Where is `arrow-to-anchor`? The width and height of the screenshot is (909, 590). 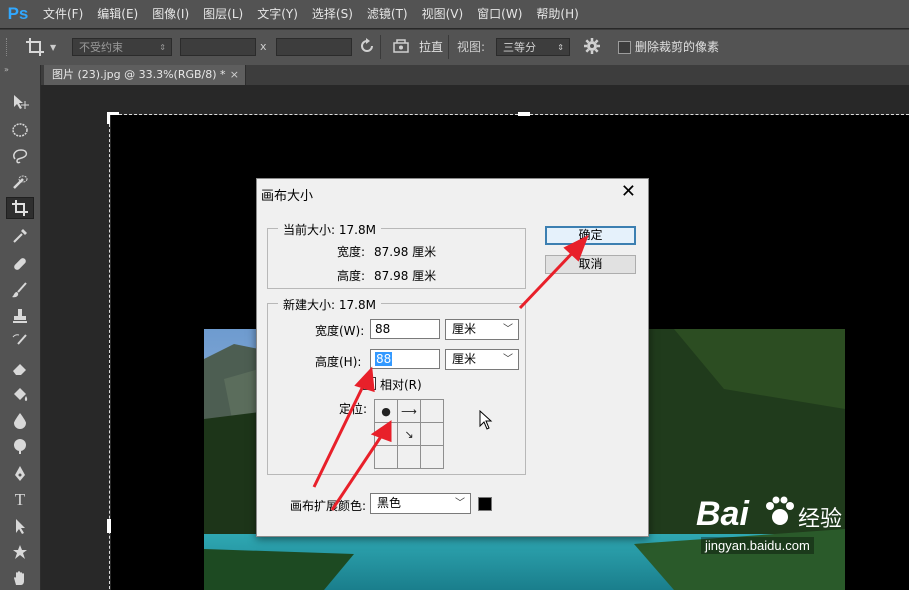 arrow-to-anchor is located at coordinates (358, 471).